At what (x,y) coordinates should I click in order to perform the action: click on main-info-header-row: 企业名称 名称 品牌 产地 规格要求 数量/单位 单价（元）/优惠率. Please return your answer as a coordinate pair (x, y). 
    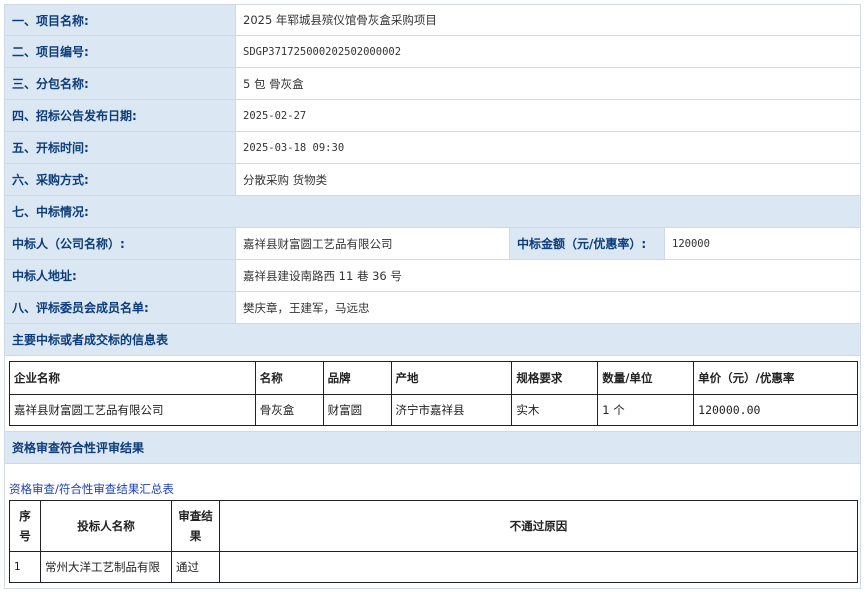
    Looking at the image, I should click on (433, 378).